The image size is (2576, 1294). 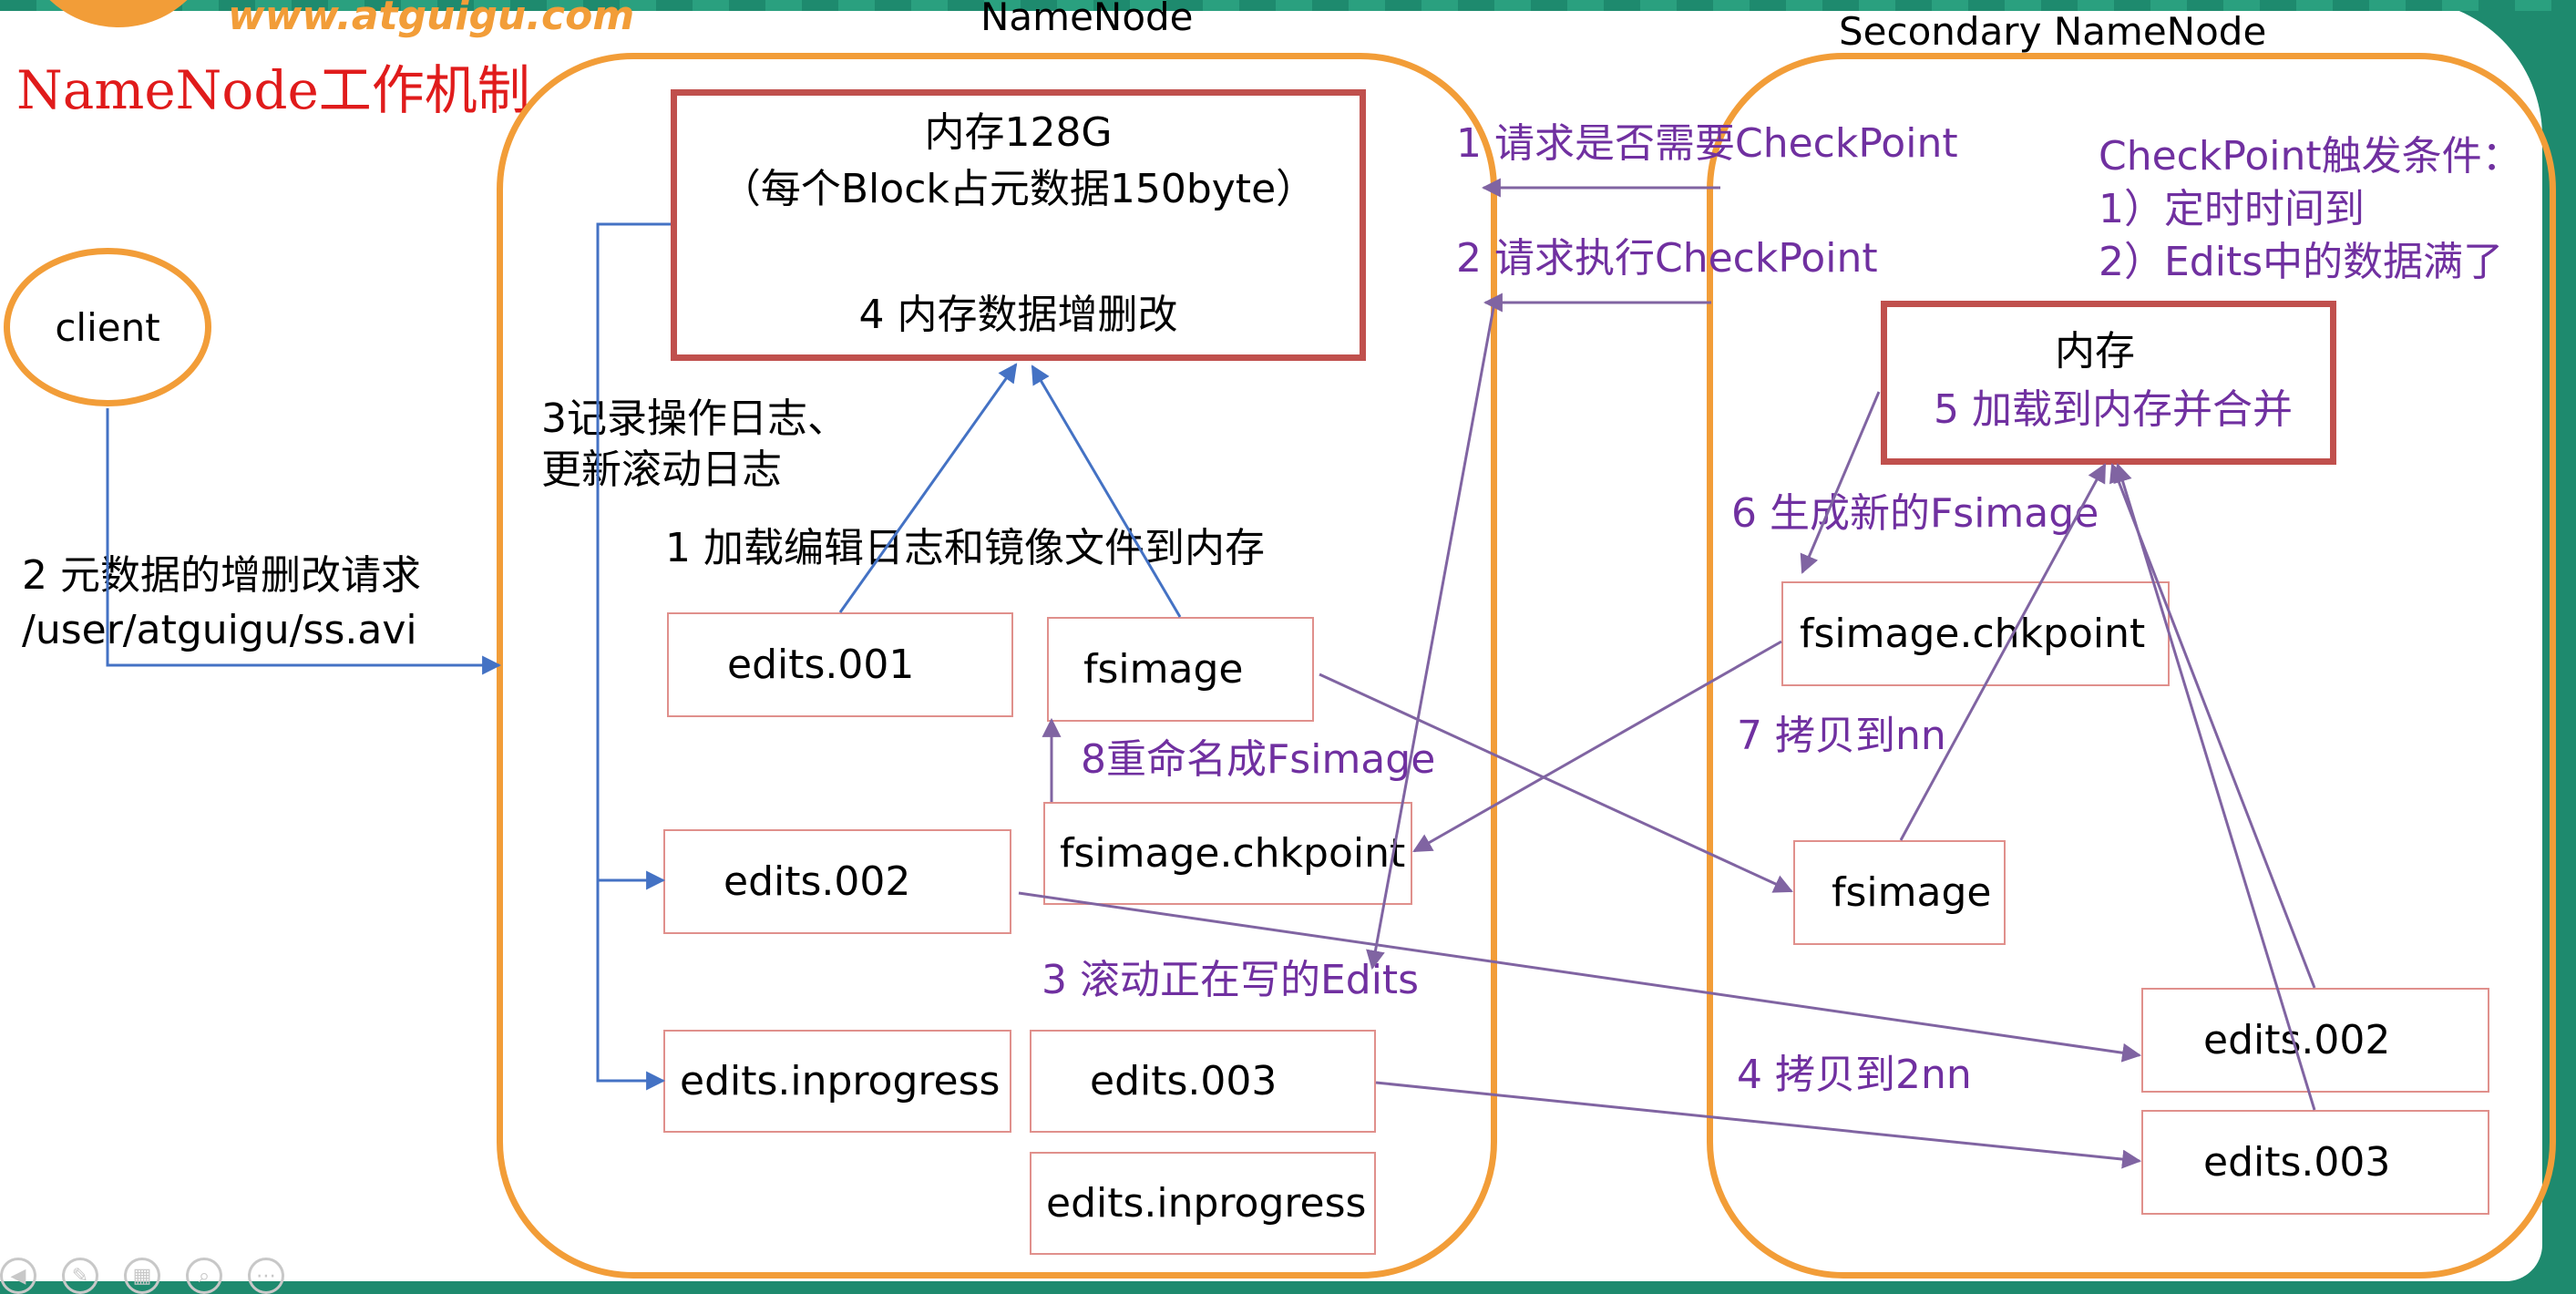 What do you see at coordinates (1597, 746) in the screenshot?
I see `arrow-copy-chkpoint-to-nn` at bounding box center [1597, 746].